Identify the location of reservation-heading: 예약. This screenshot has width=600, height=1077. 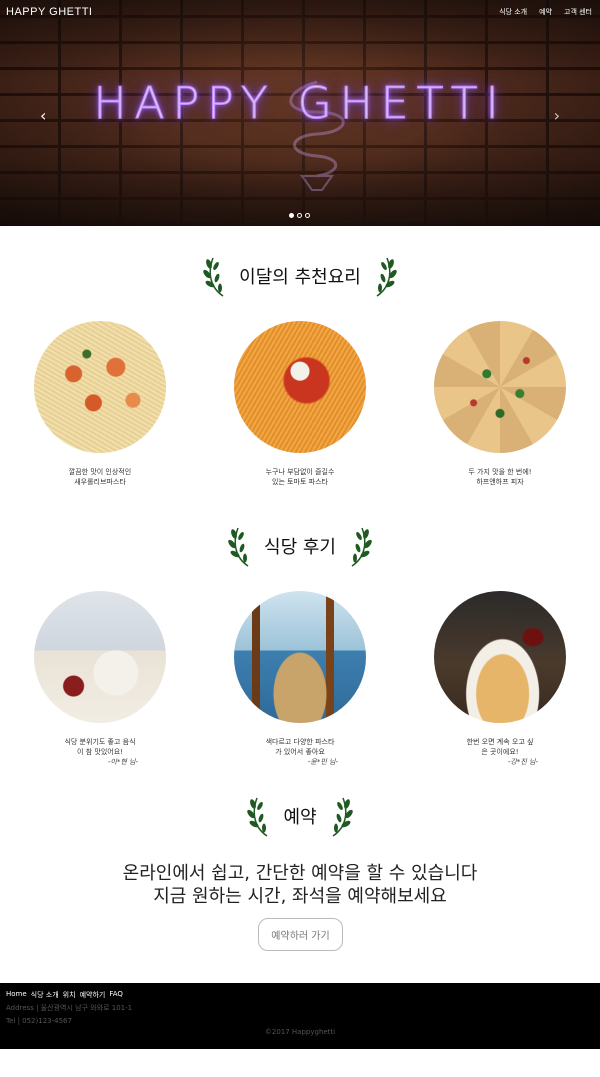
(300, 816).